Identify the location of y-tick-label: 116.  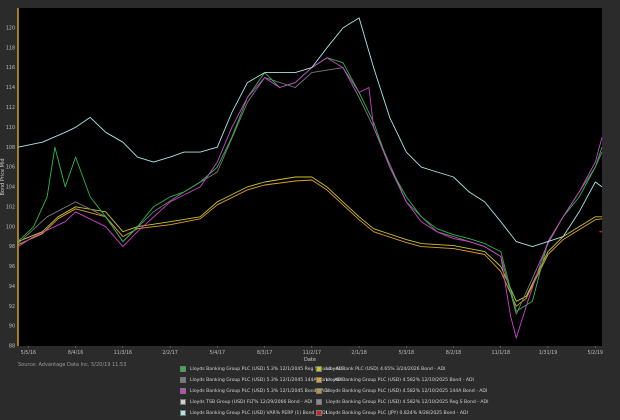
(10, 68).